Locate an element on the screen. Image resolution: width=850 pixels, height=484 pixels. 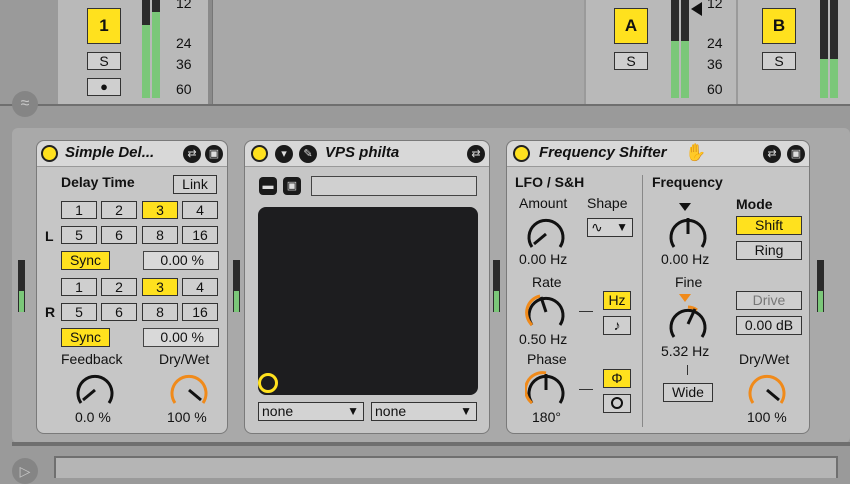
chevron-down-icon: ▼ is located at coordinates (622, 227).